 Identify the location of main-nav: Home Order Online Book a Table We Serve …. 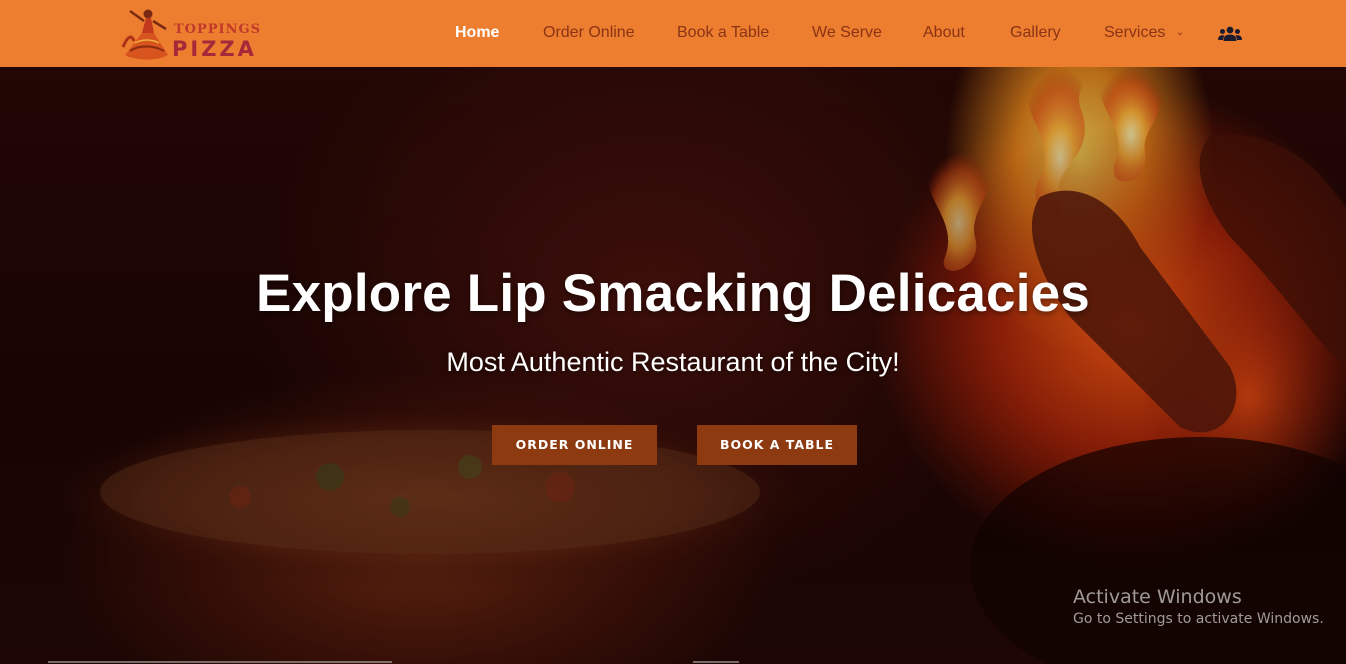
(673, 33).